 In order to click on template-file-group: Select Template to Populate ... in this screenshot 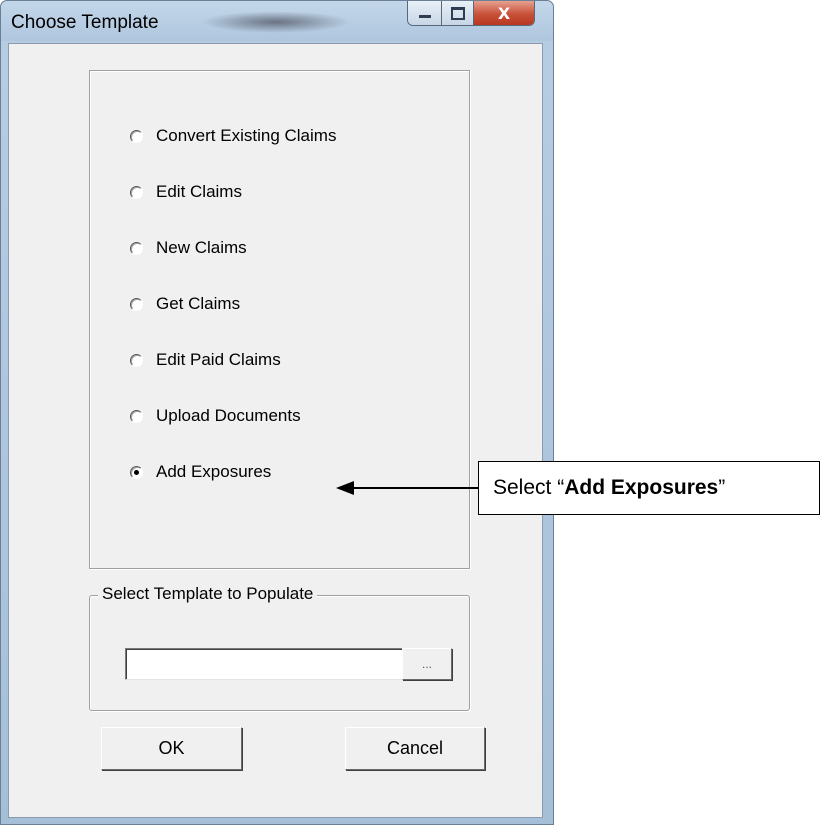, I will do `click(279, 647)`.